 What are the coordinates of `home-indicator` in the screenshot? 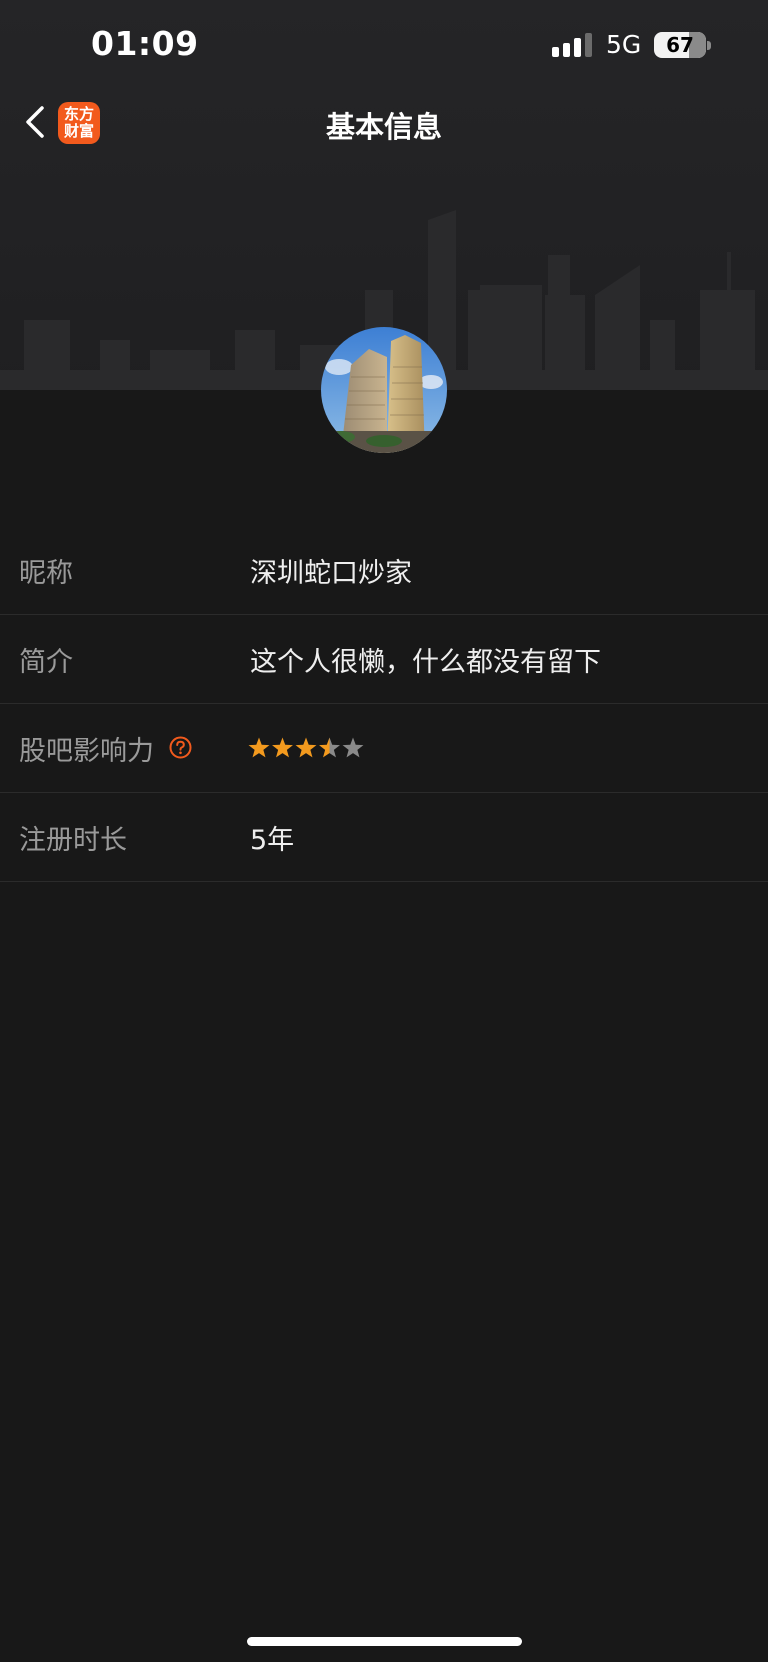 It's located at (384, 1641).